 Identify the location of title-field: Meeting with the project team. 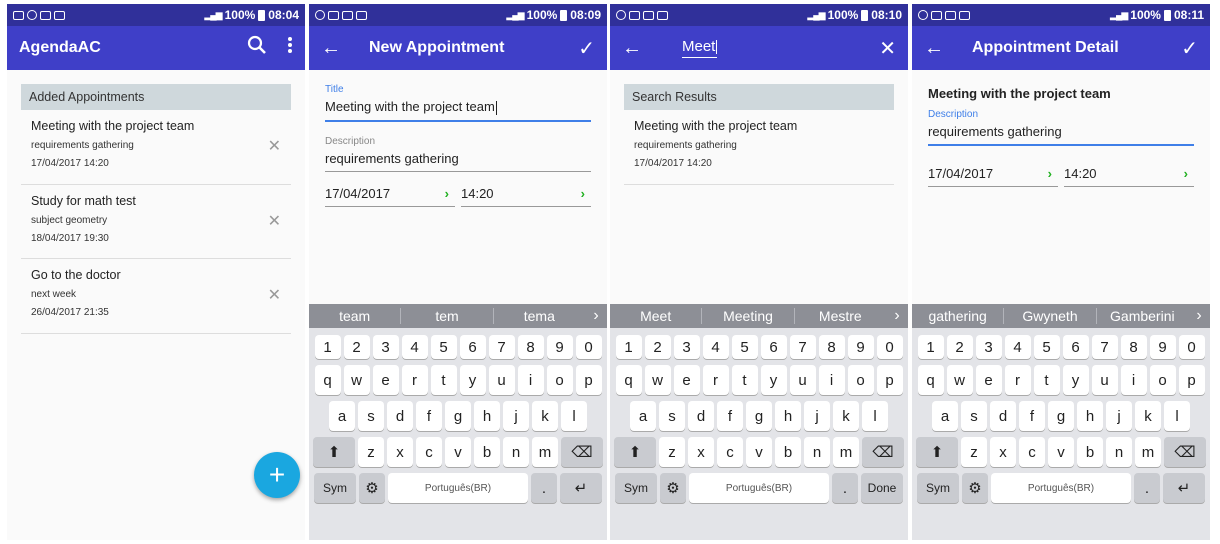
(458, 108).